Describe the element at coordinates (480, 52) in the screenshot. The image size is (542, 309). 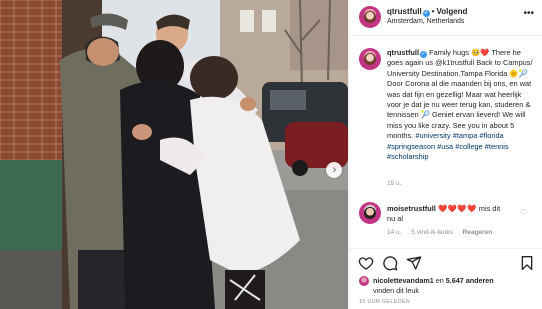
I see `emoji: 🥺❤️` at that location.